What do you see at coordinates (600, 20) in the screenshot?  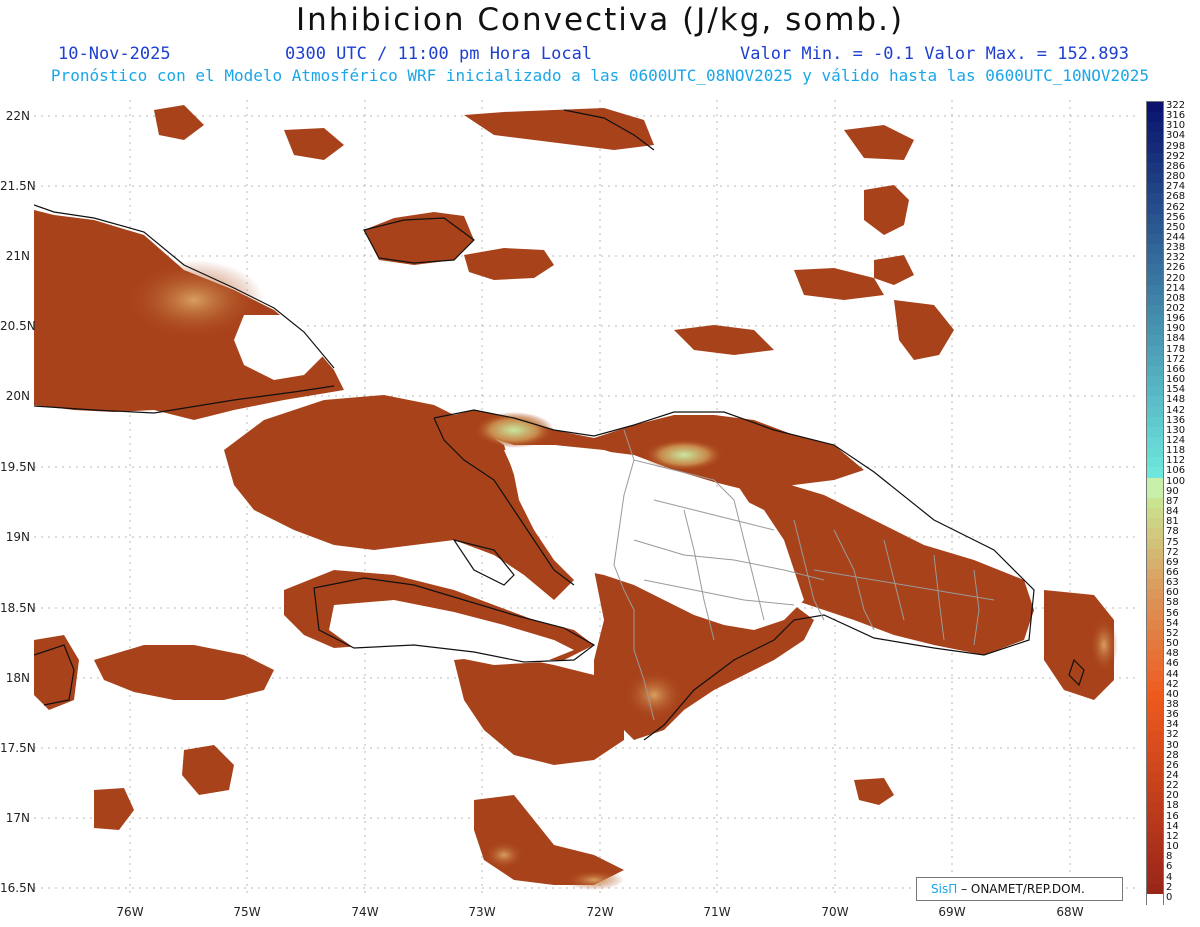 I see `map-title: Inhibicion Convectiva (J/kg, somb.)` at bounding box center [600, 20].